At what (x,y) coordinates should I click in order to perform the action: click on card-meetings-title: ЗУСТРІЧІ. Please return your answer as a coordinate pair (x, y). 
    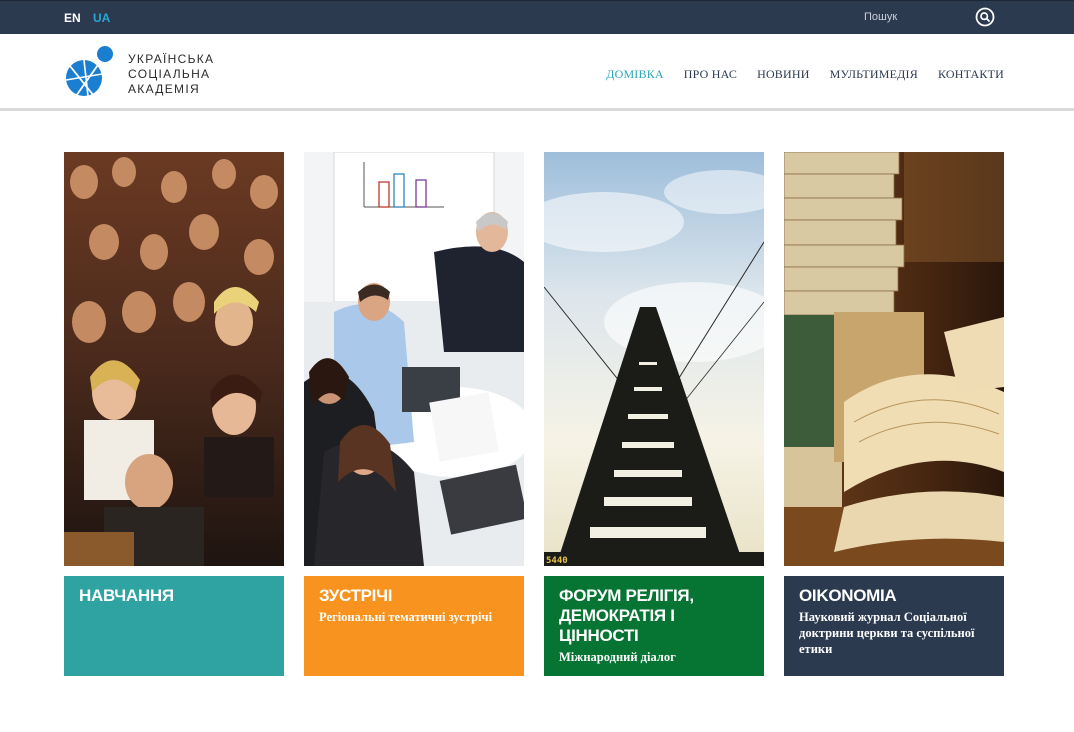
    Looking at the image, I should click on (356, 595).